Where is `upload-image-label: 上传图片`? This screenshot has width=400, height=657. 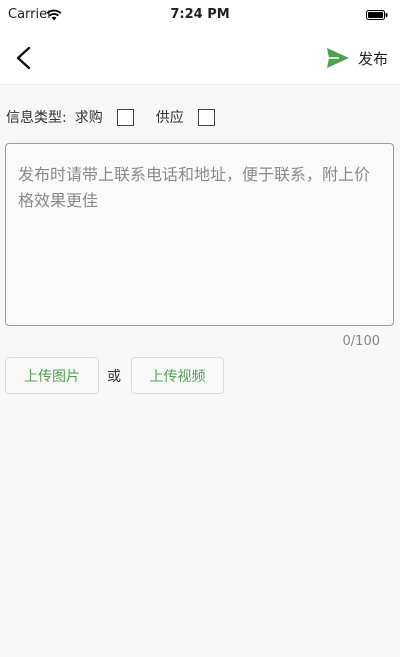
upload-image-label: 上传图片 is located at coordinates (52, 376).